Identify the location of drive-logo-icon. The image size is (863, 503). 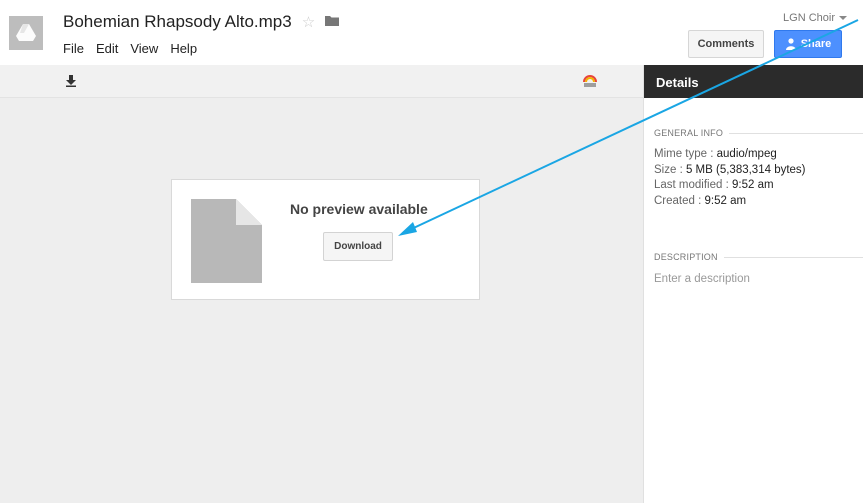
(26, 33).